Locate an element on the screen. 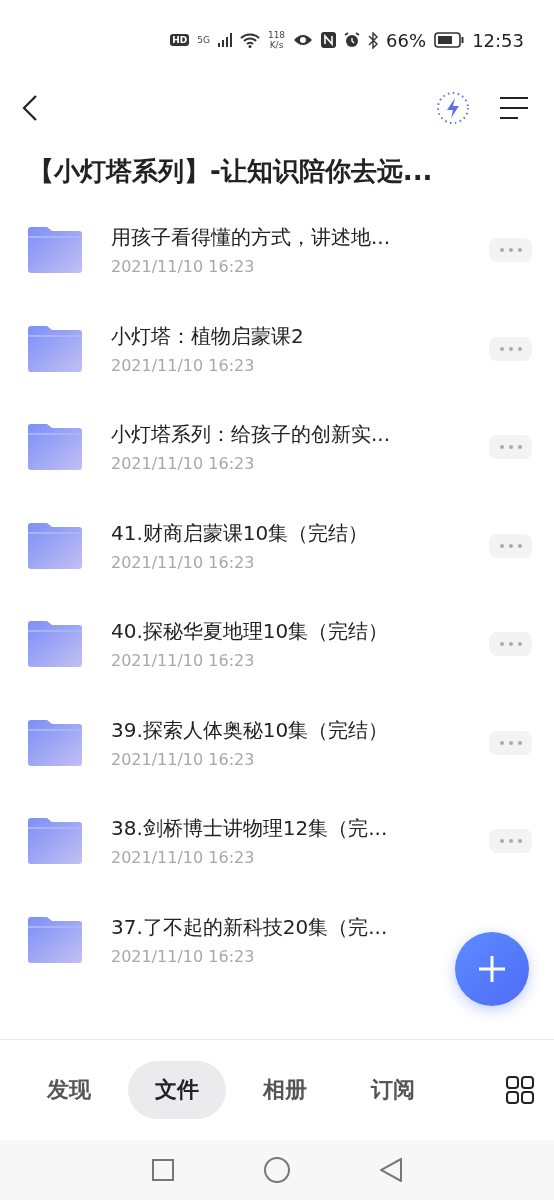 The height and width of the screenshot is (1200, 554). speed-unit: K/s is located at coordinates (276, 45).